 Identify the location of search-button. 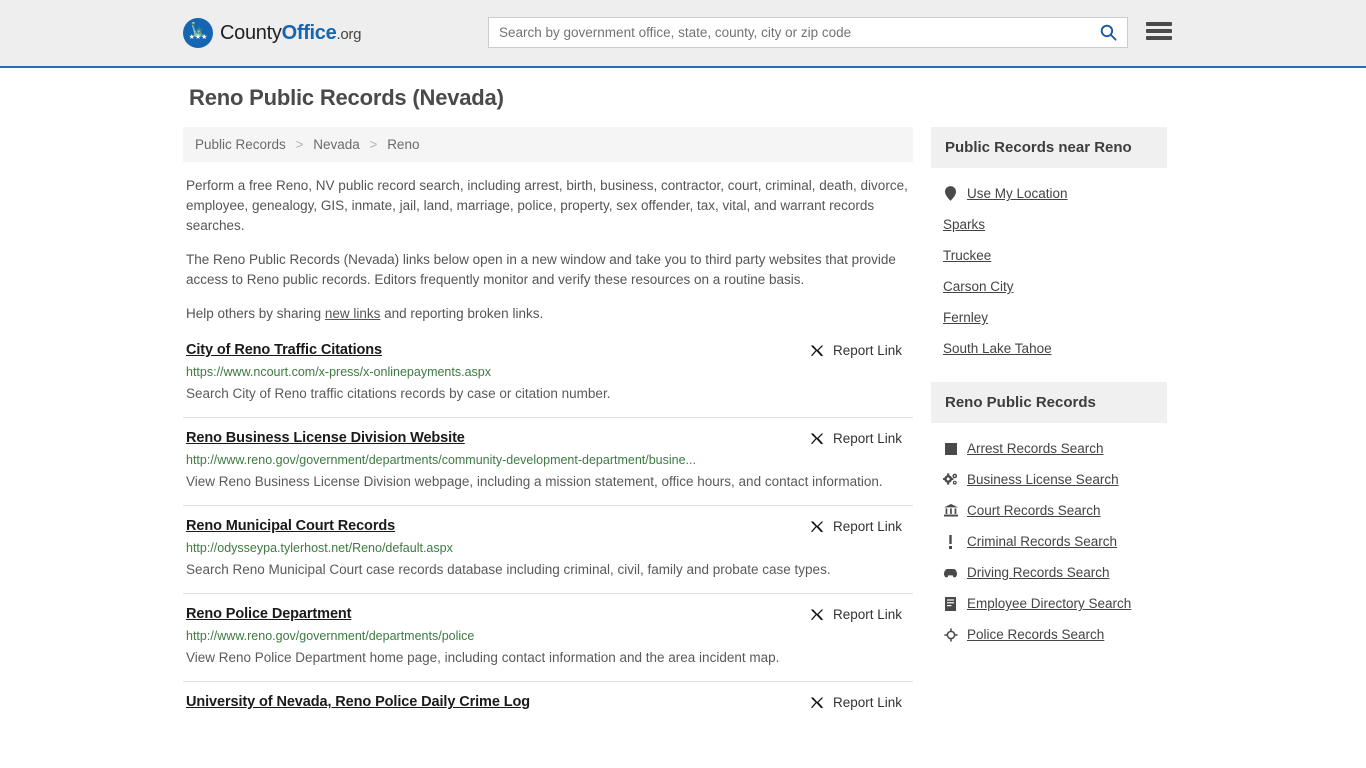
(1108, 32).